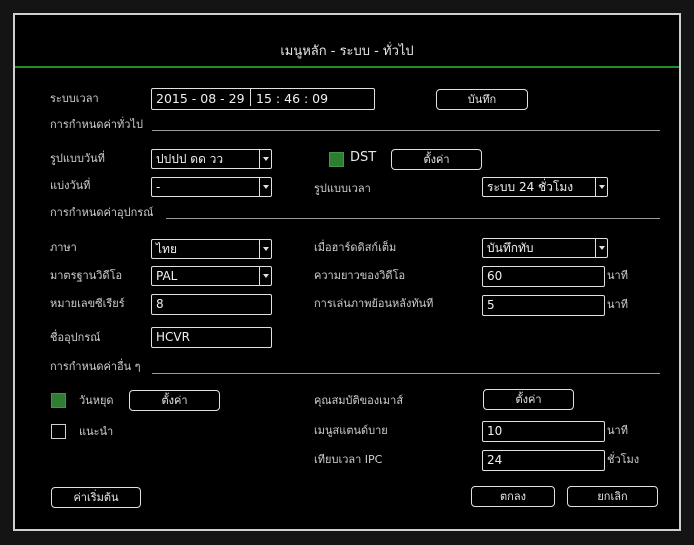 Image resolution: width=694 pixels, height=545 pixels. Describe the element at coordinates (612, 496) in the screenshot. I see `cancel-button: ยกเลิก` at that location.